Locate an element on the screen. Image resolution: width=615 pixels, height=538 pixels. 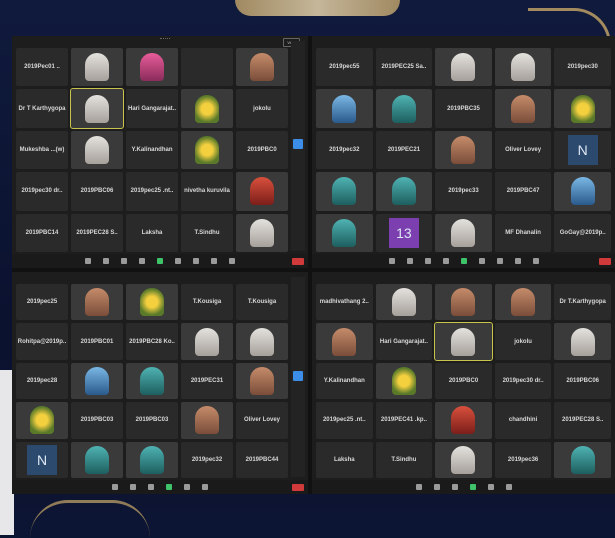
participant-tile-name: 2019PEC31 is located at coordinates (207, 381).